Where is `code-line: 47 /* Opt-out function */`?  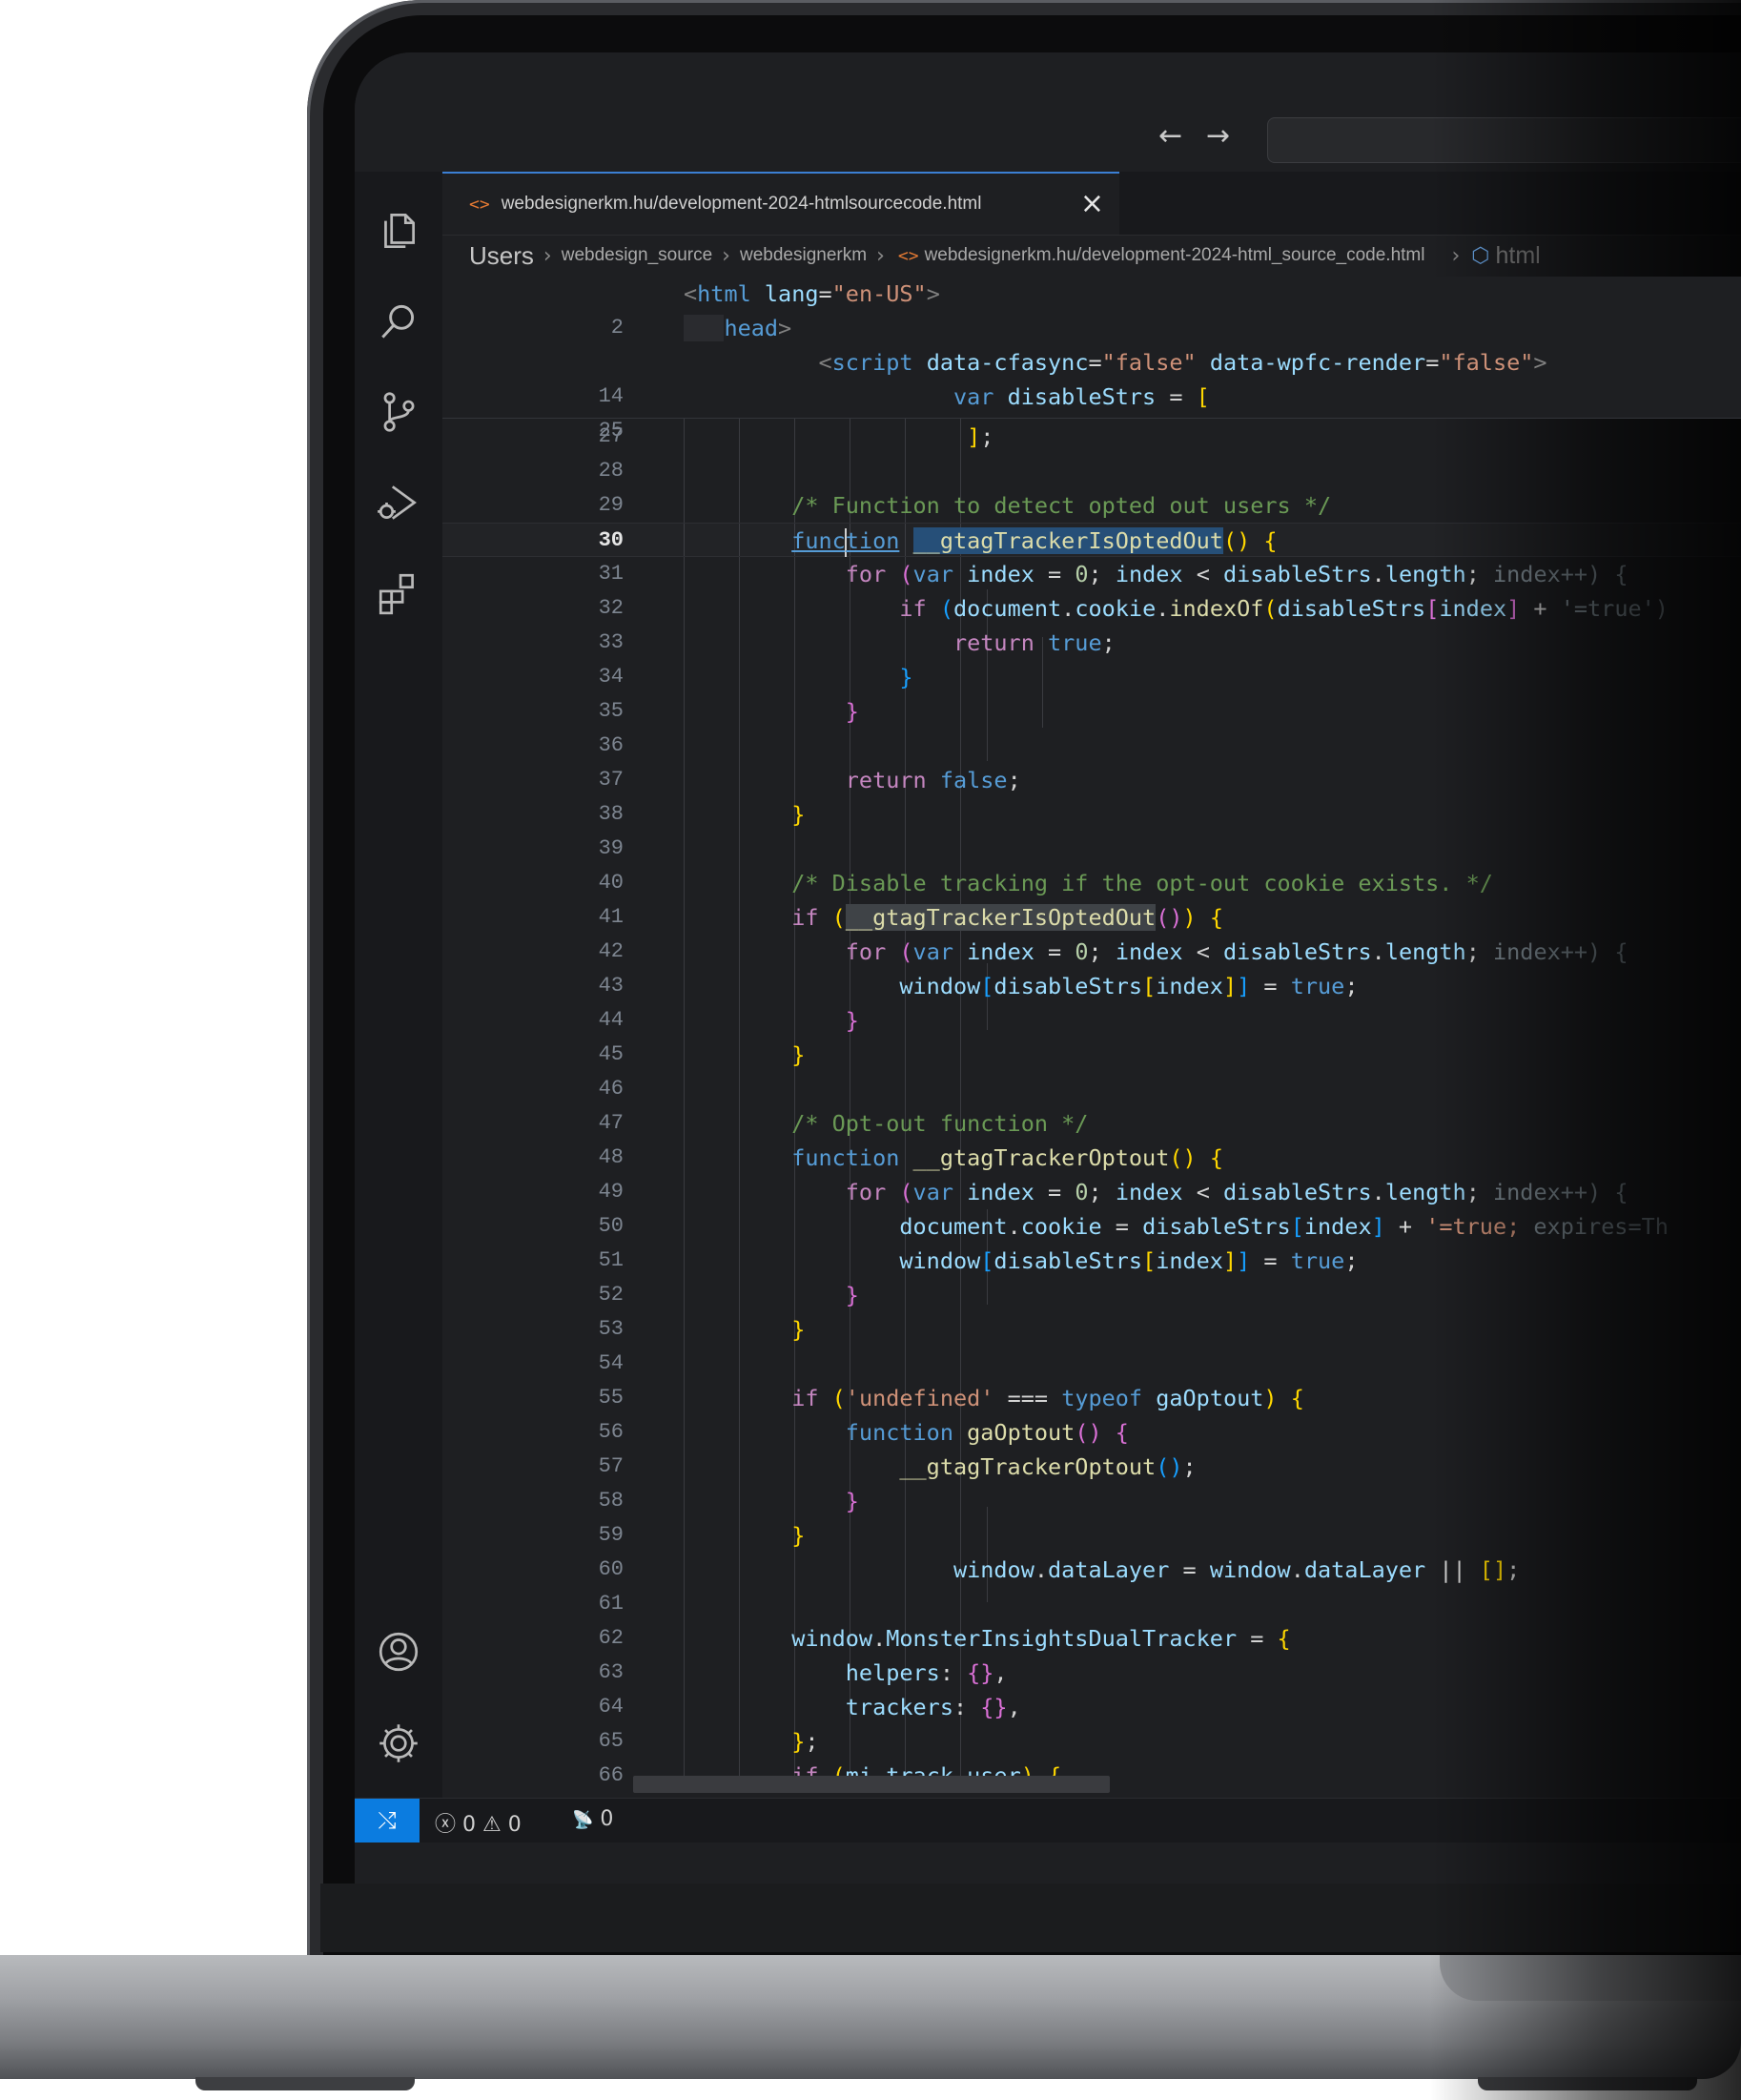 code-line: 47 /* Opt-out function */ is located at coordinates (1091, 1123).